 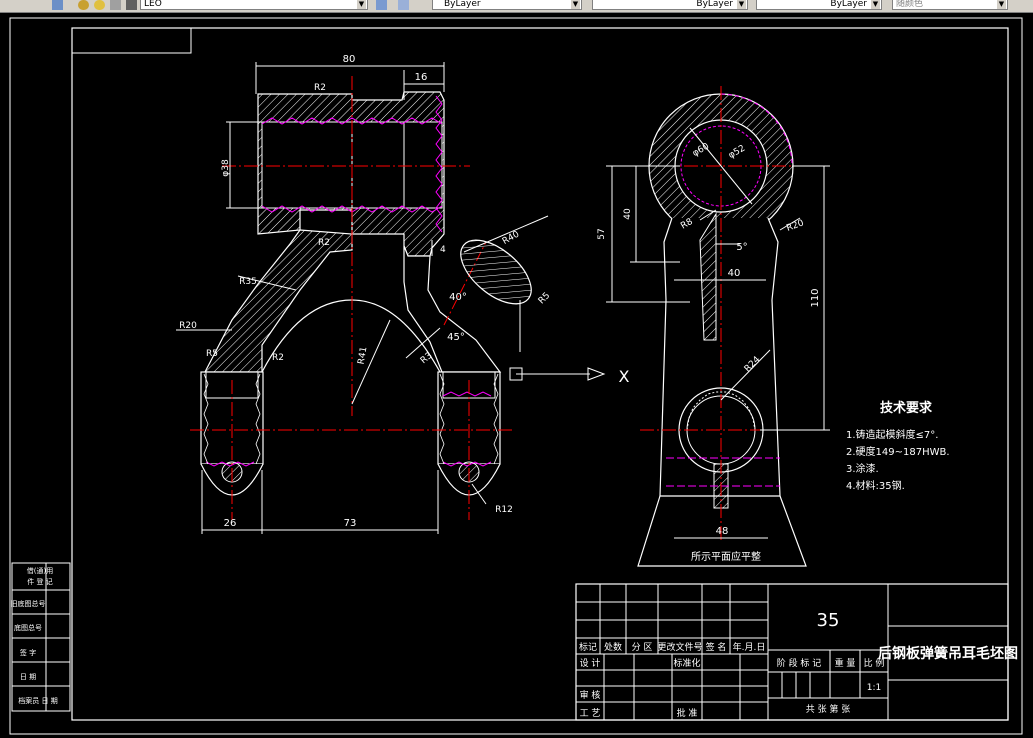 I want to click on row-process: 工 艺, so click(x=590, y=713).